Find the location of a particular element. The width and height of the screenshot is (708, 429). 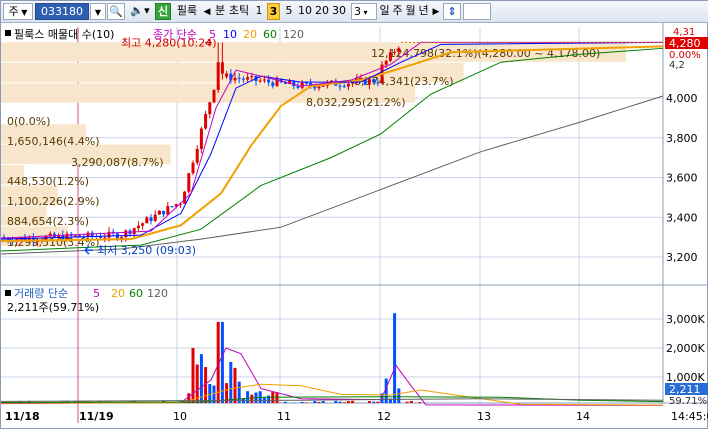

volume-profile-label: 8,032,295(21.2%) is located at coordinates (356, 102).